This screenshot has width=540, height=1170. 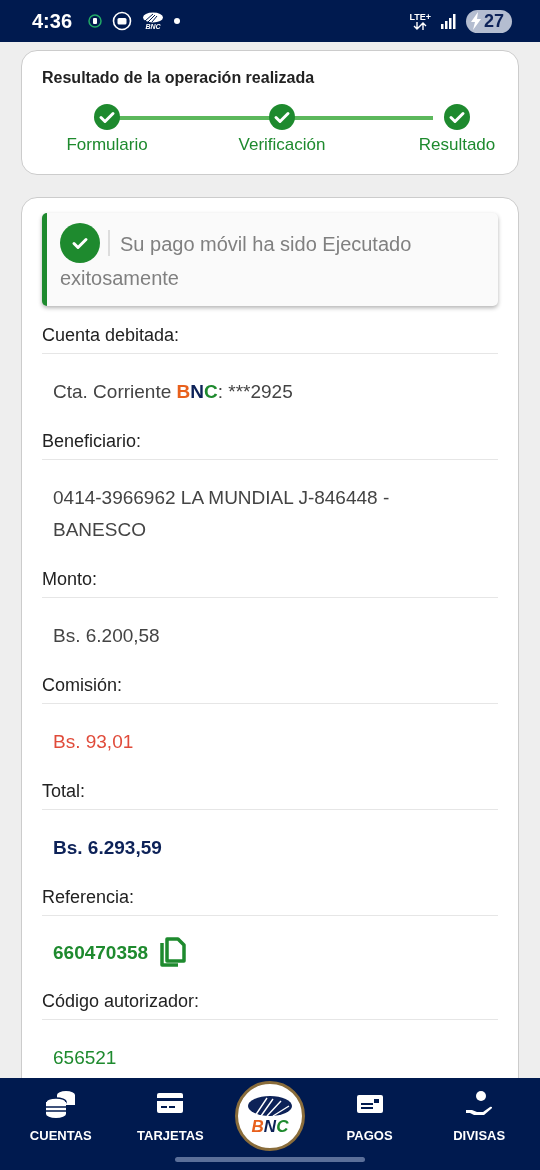 What do you see at coordinates (179, 78) in the screenshot?
I see `card-title: Resultado de la operación realizada` at bounding box center [179, 78].